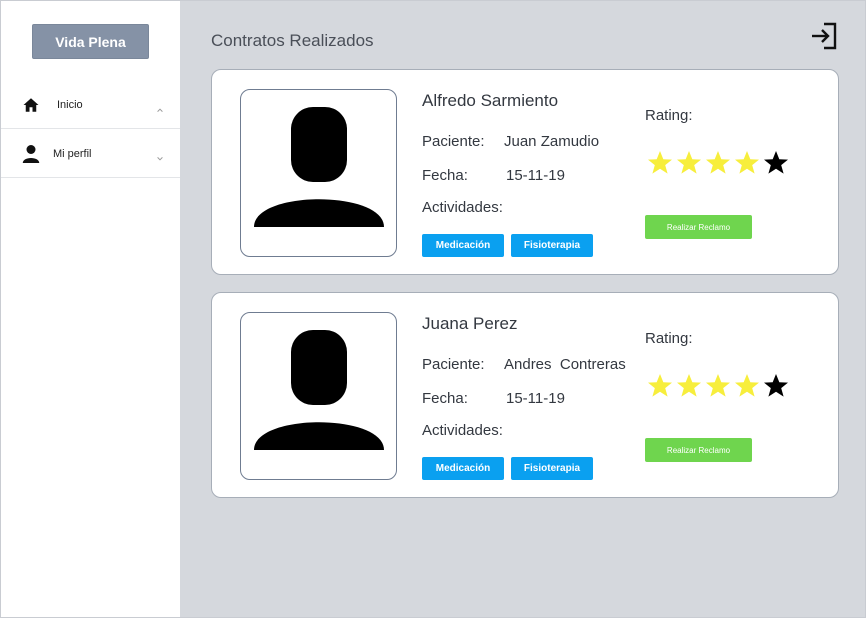 This screenshot has height=618, width=866. Describe the element at coordinates (70, 104) in the screenshot. I see `sidebar-item-label: Inicio` at that location.